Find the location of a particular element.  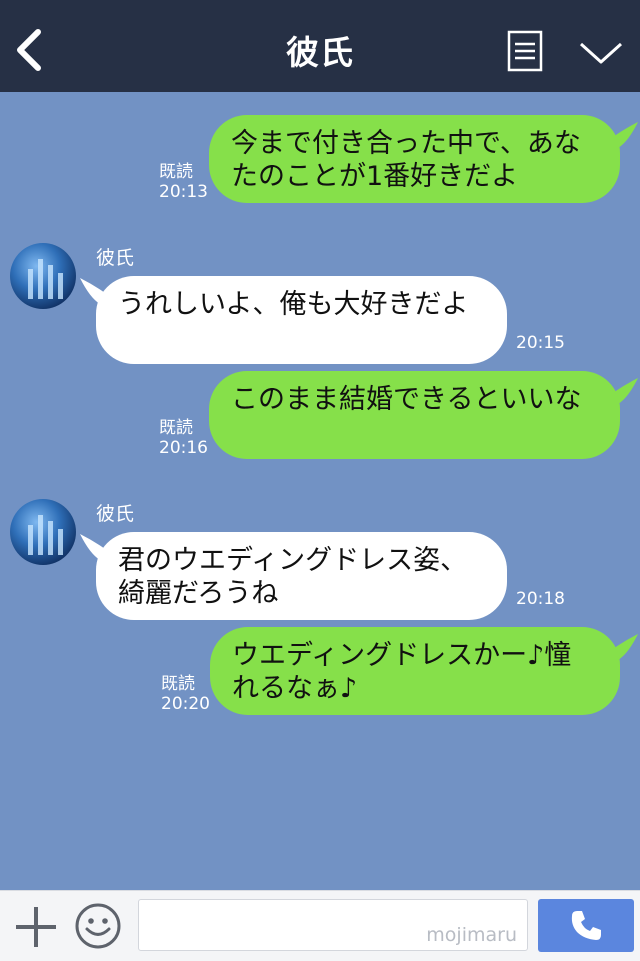

menu-list-icon is located at coordinates (525, 51).